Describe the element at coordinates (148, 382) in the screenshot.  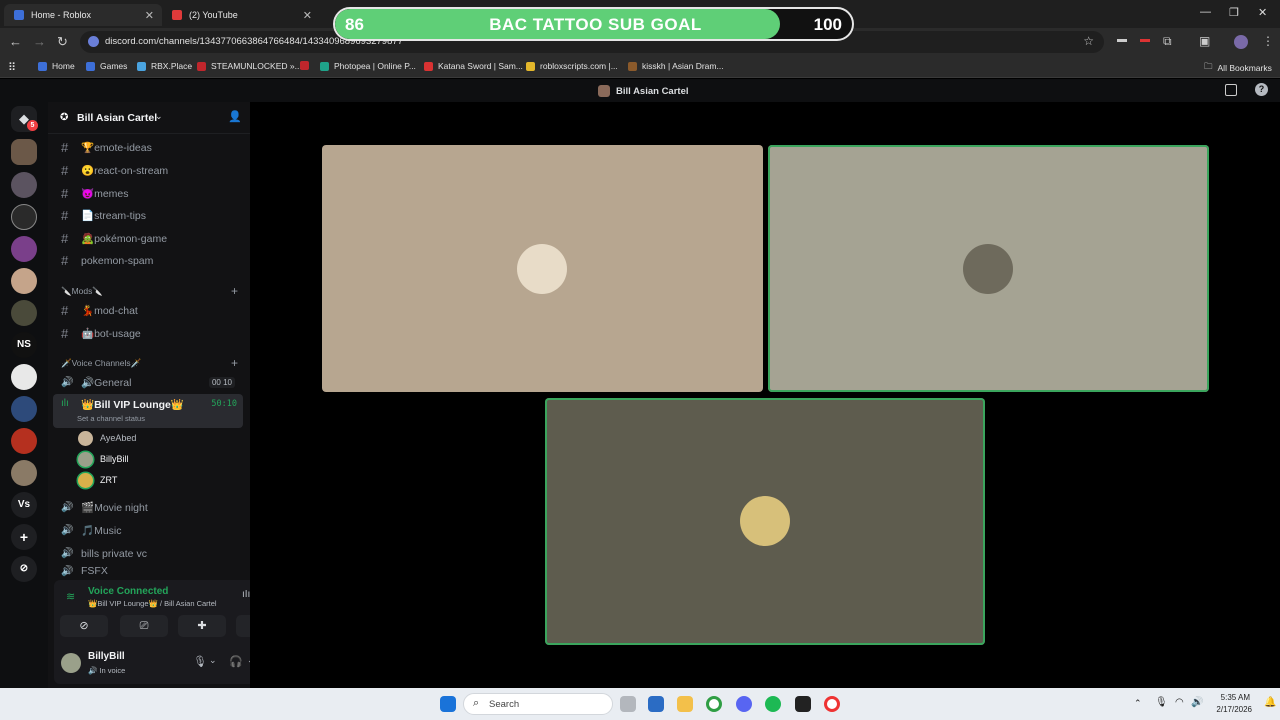
I see `voice-channel-general: 🔊 🔊General 00 10` at that location.